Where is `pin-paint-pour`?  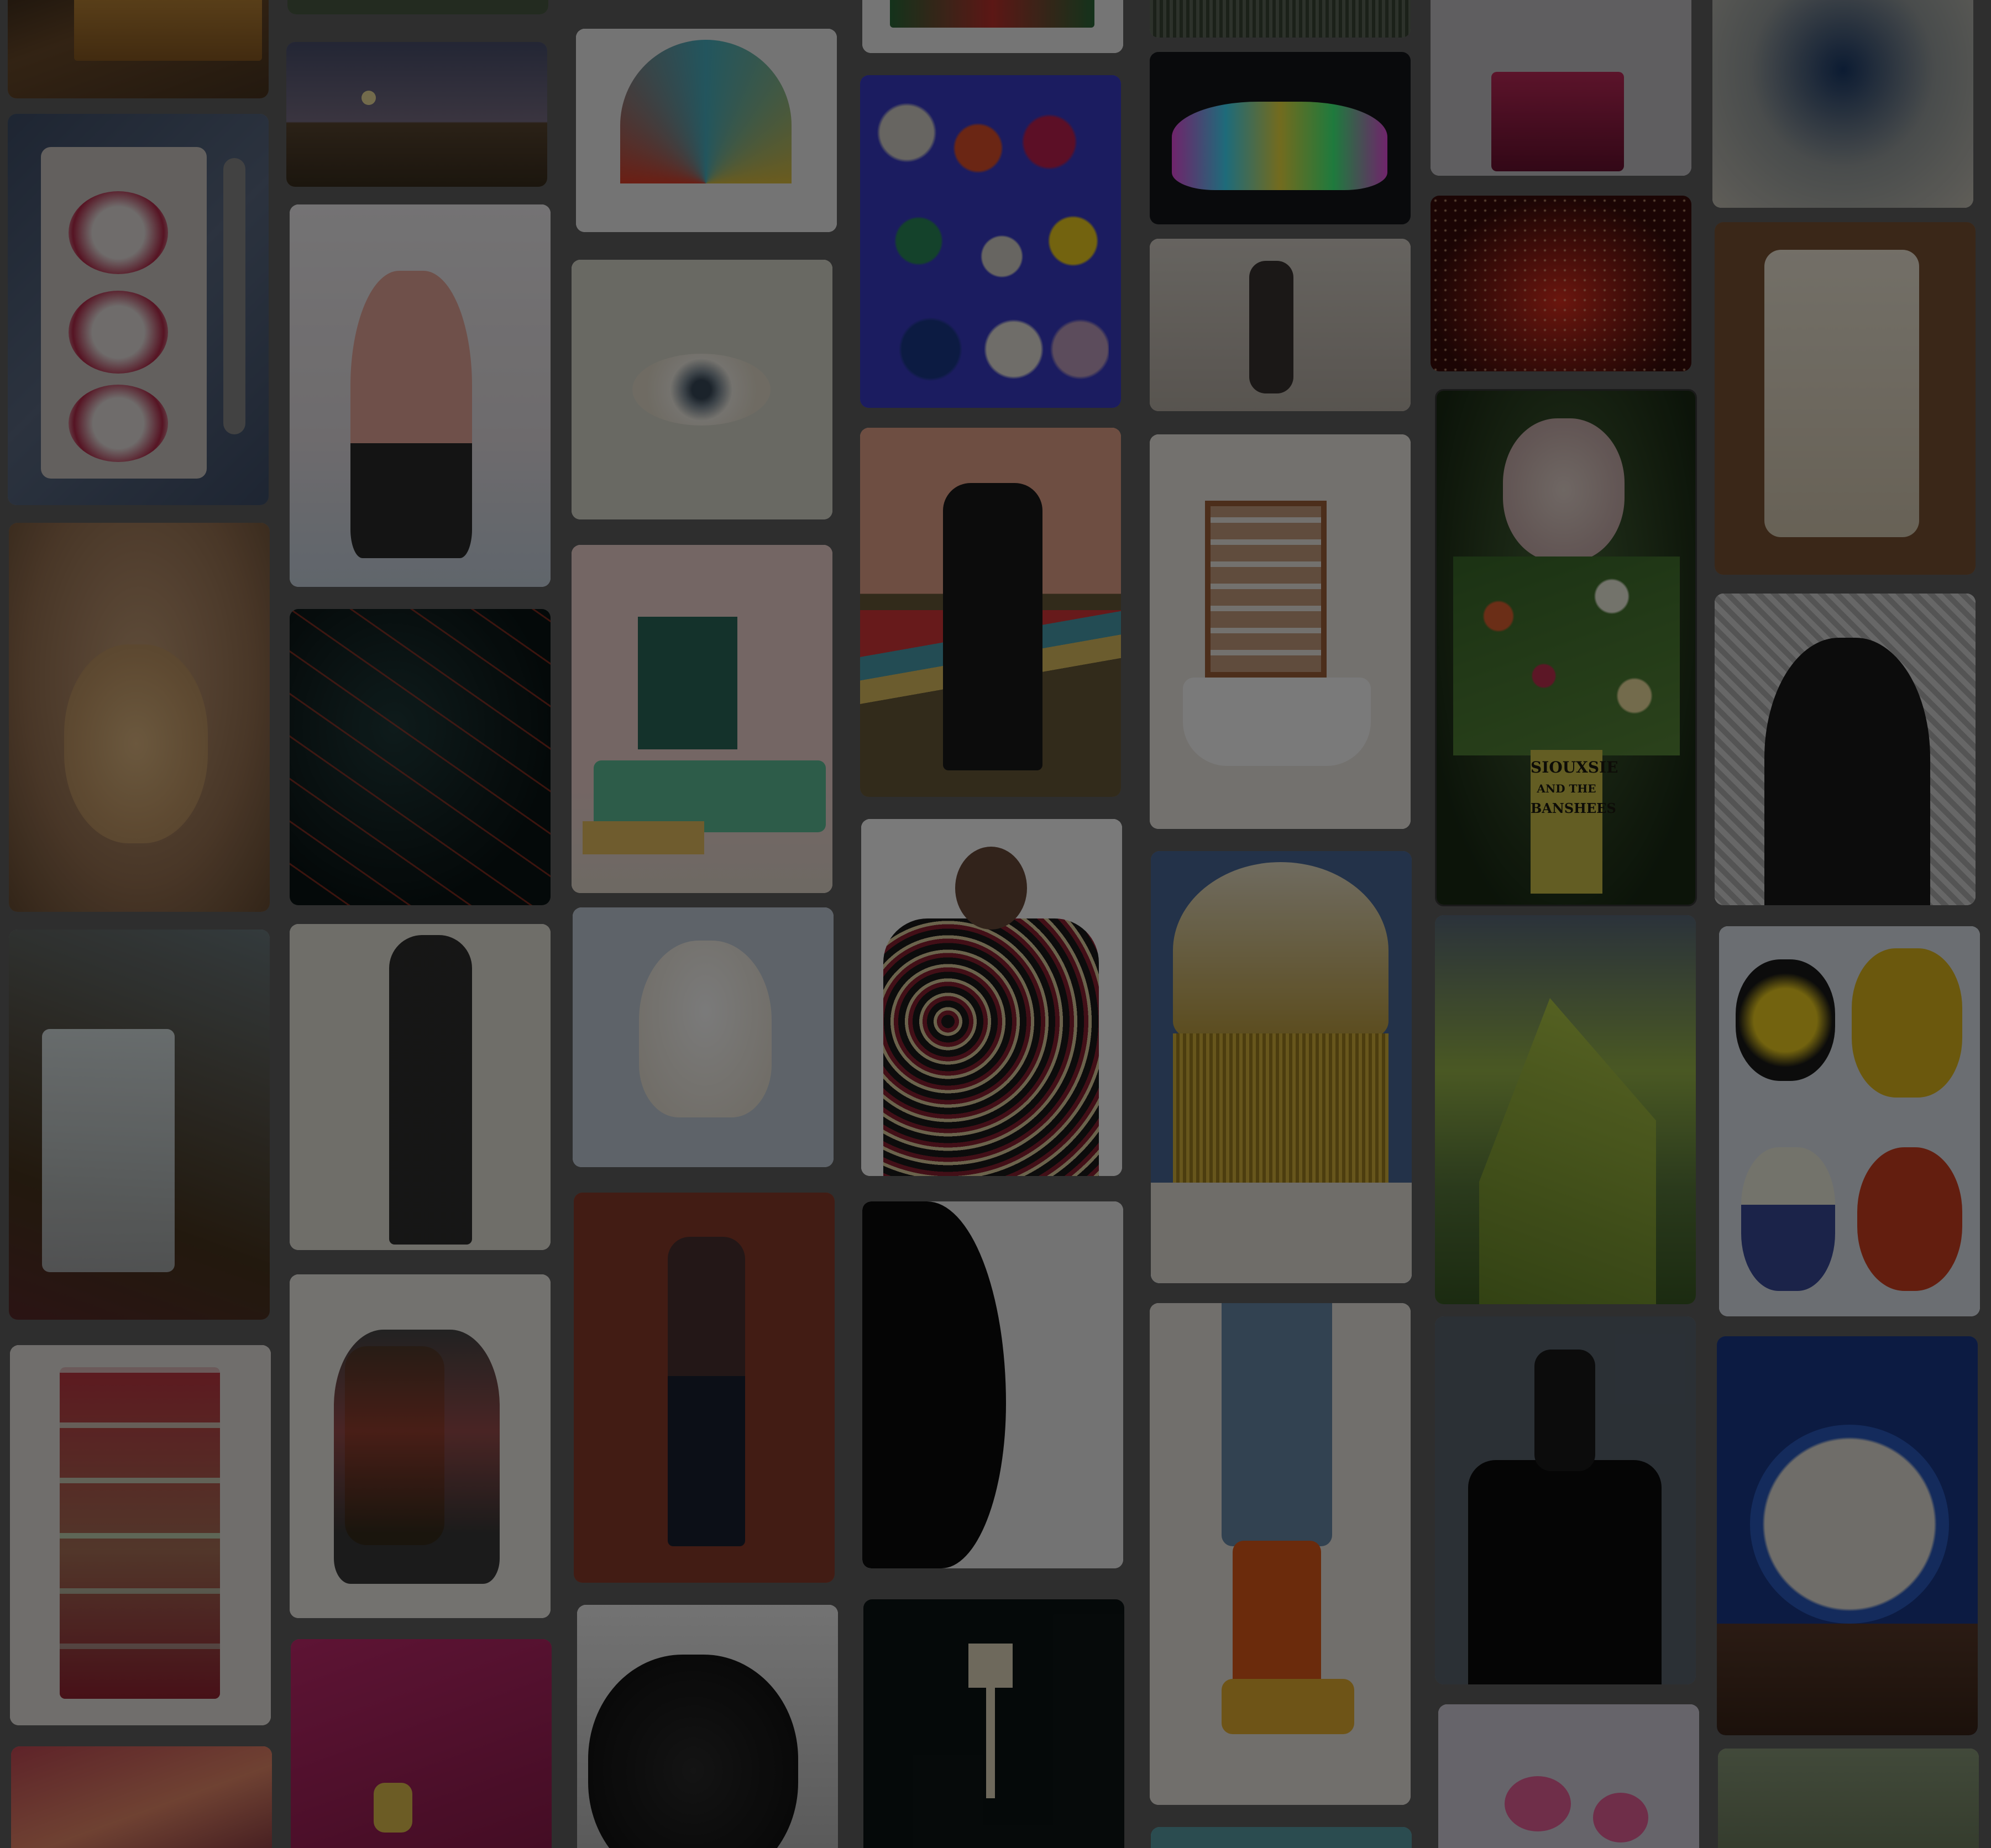 pin-paint-pour is located at coordinates (990, 612).